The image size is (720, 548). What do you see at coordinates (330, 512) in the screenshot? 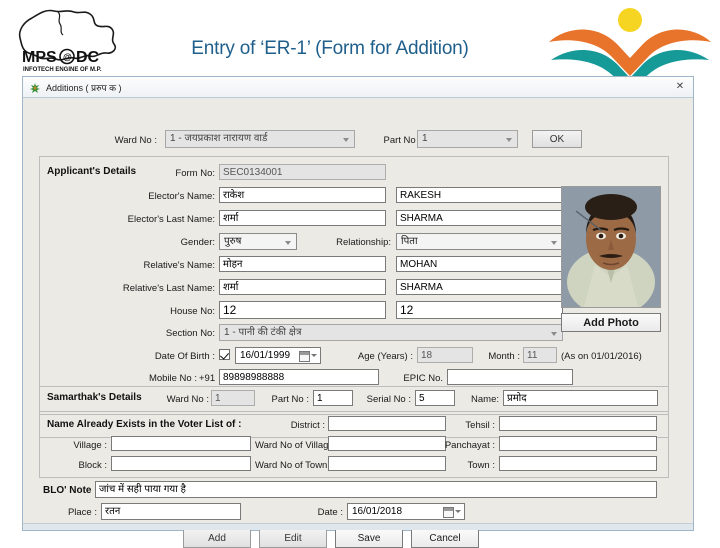
I see `date-label: Date :` at bounding box center [330, 512].